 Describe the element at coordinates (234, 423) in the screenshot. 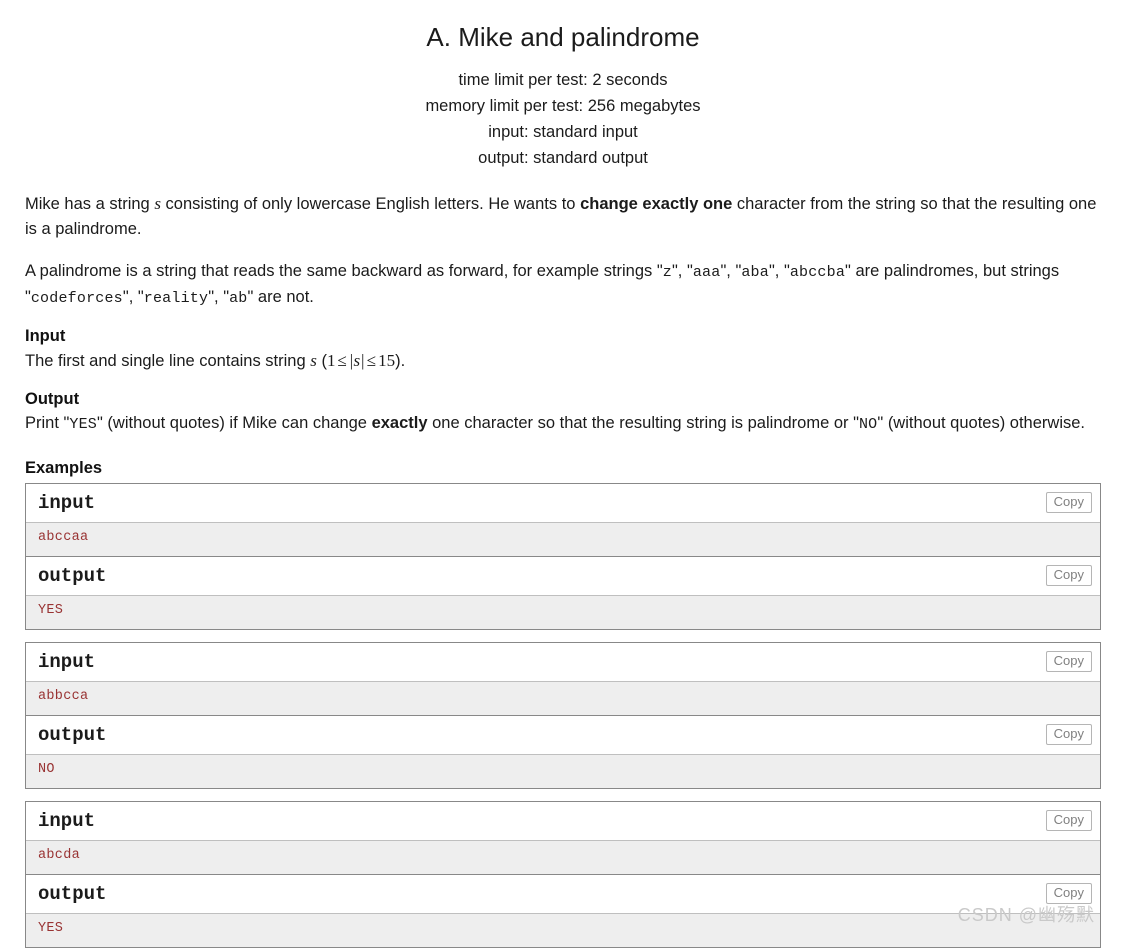

I see `text-fragment: " (without quotes) if Mike can change` at that location.